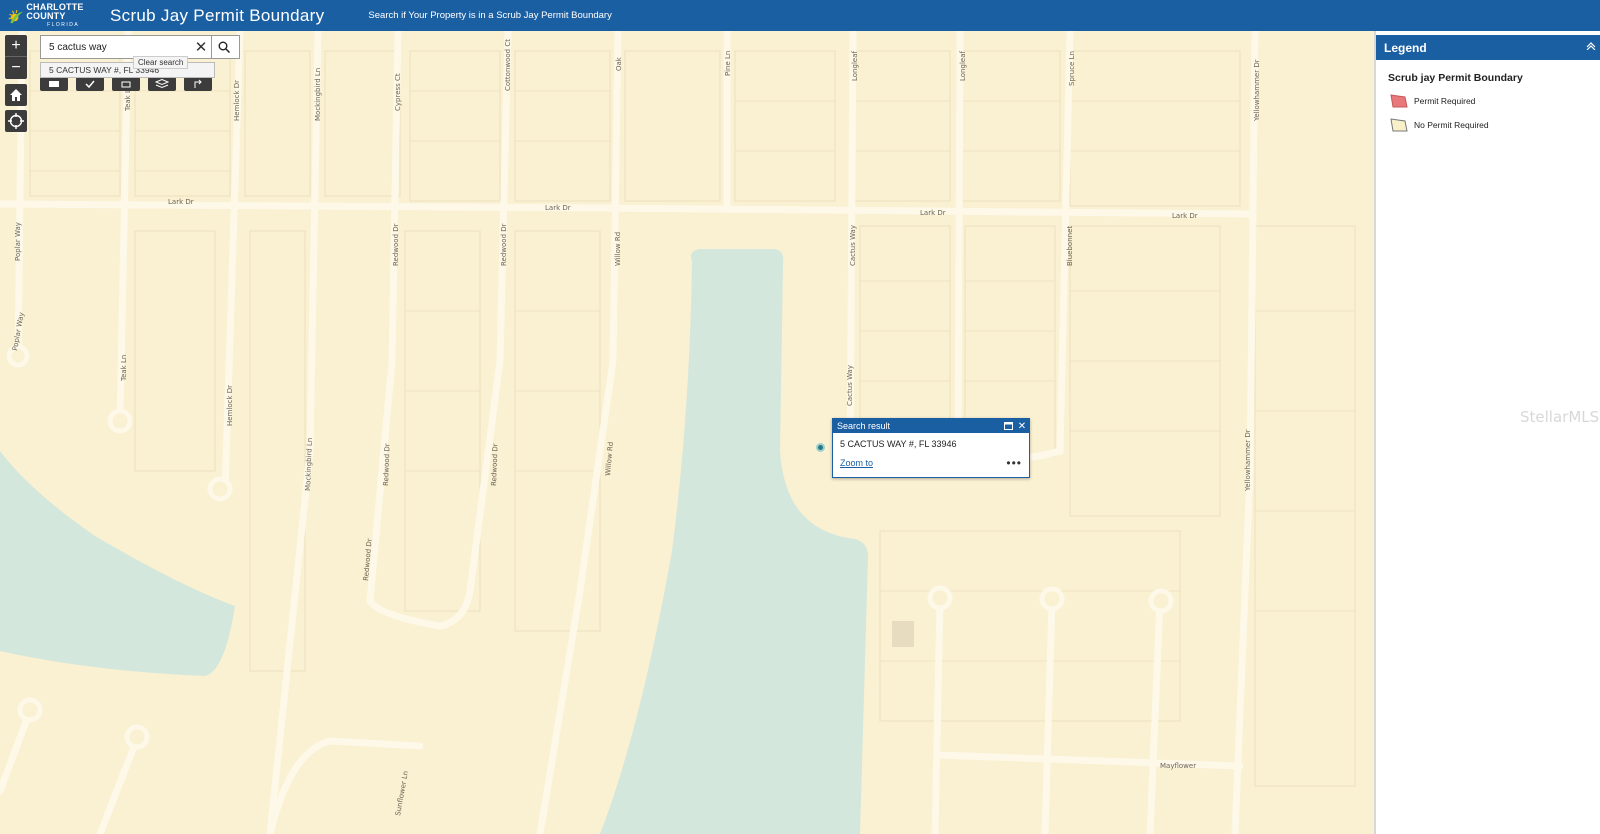 This screenshot has height=834, width=1600. Describe the element at coordinates (127, 70) in the screenshot. I see `search-suggestion: 5 CACTUS WAY #, FL 33946` at that location.